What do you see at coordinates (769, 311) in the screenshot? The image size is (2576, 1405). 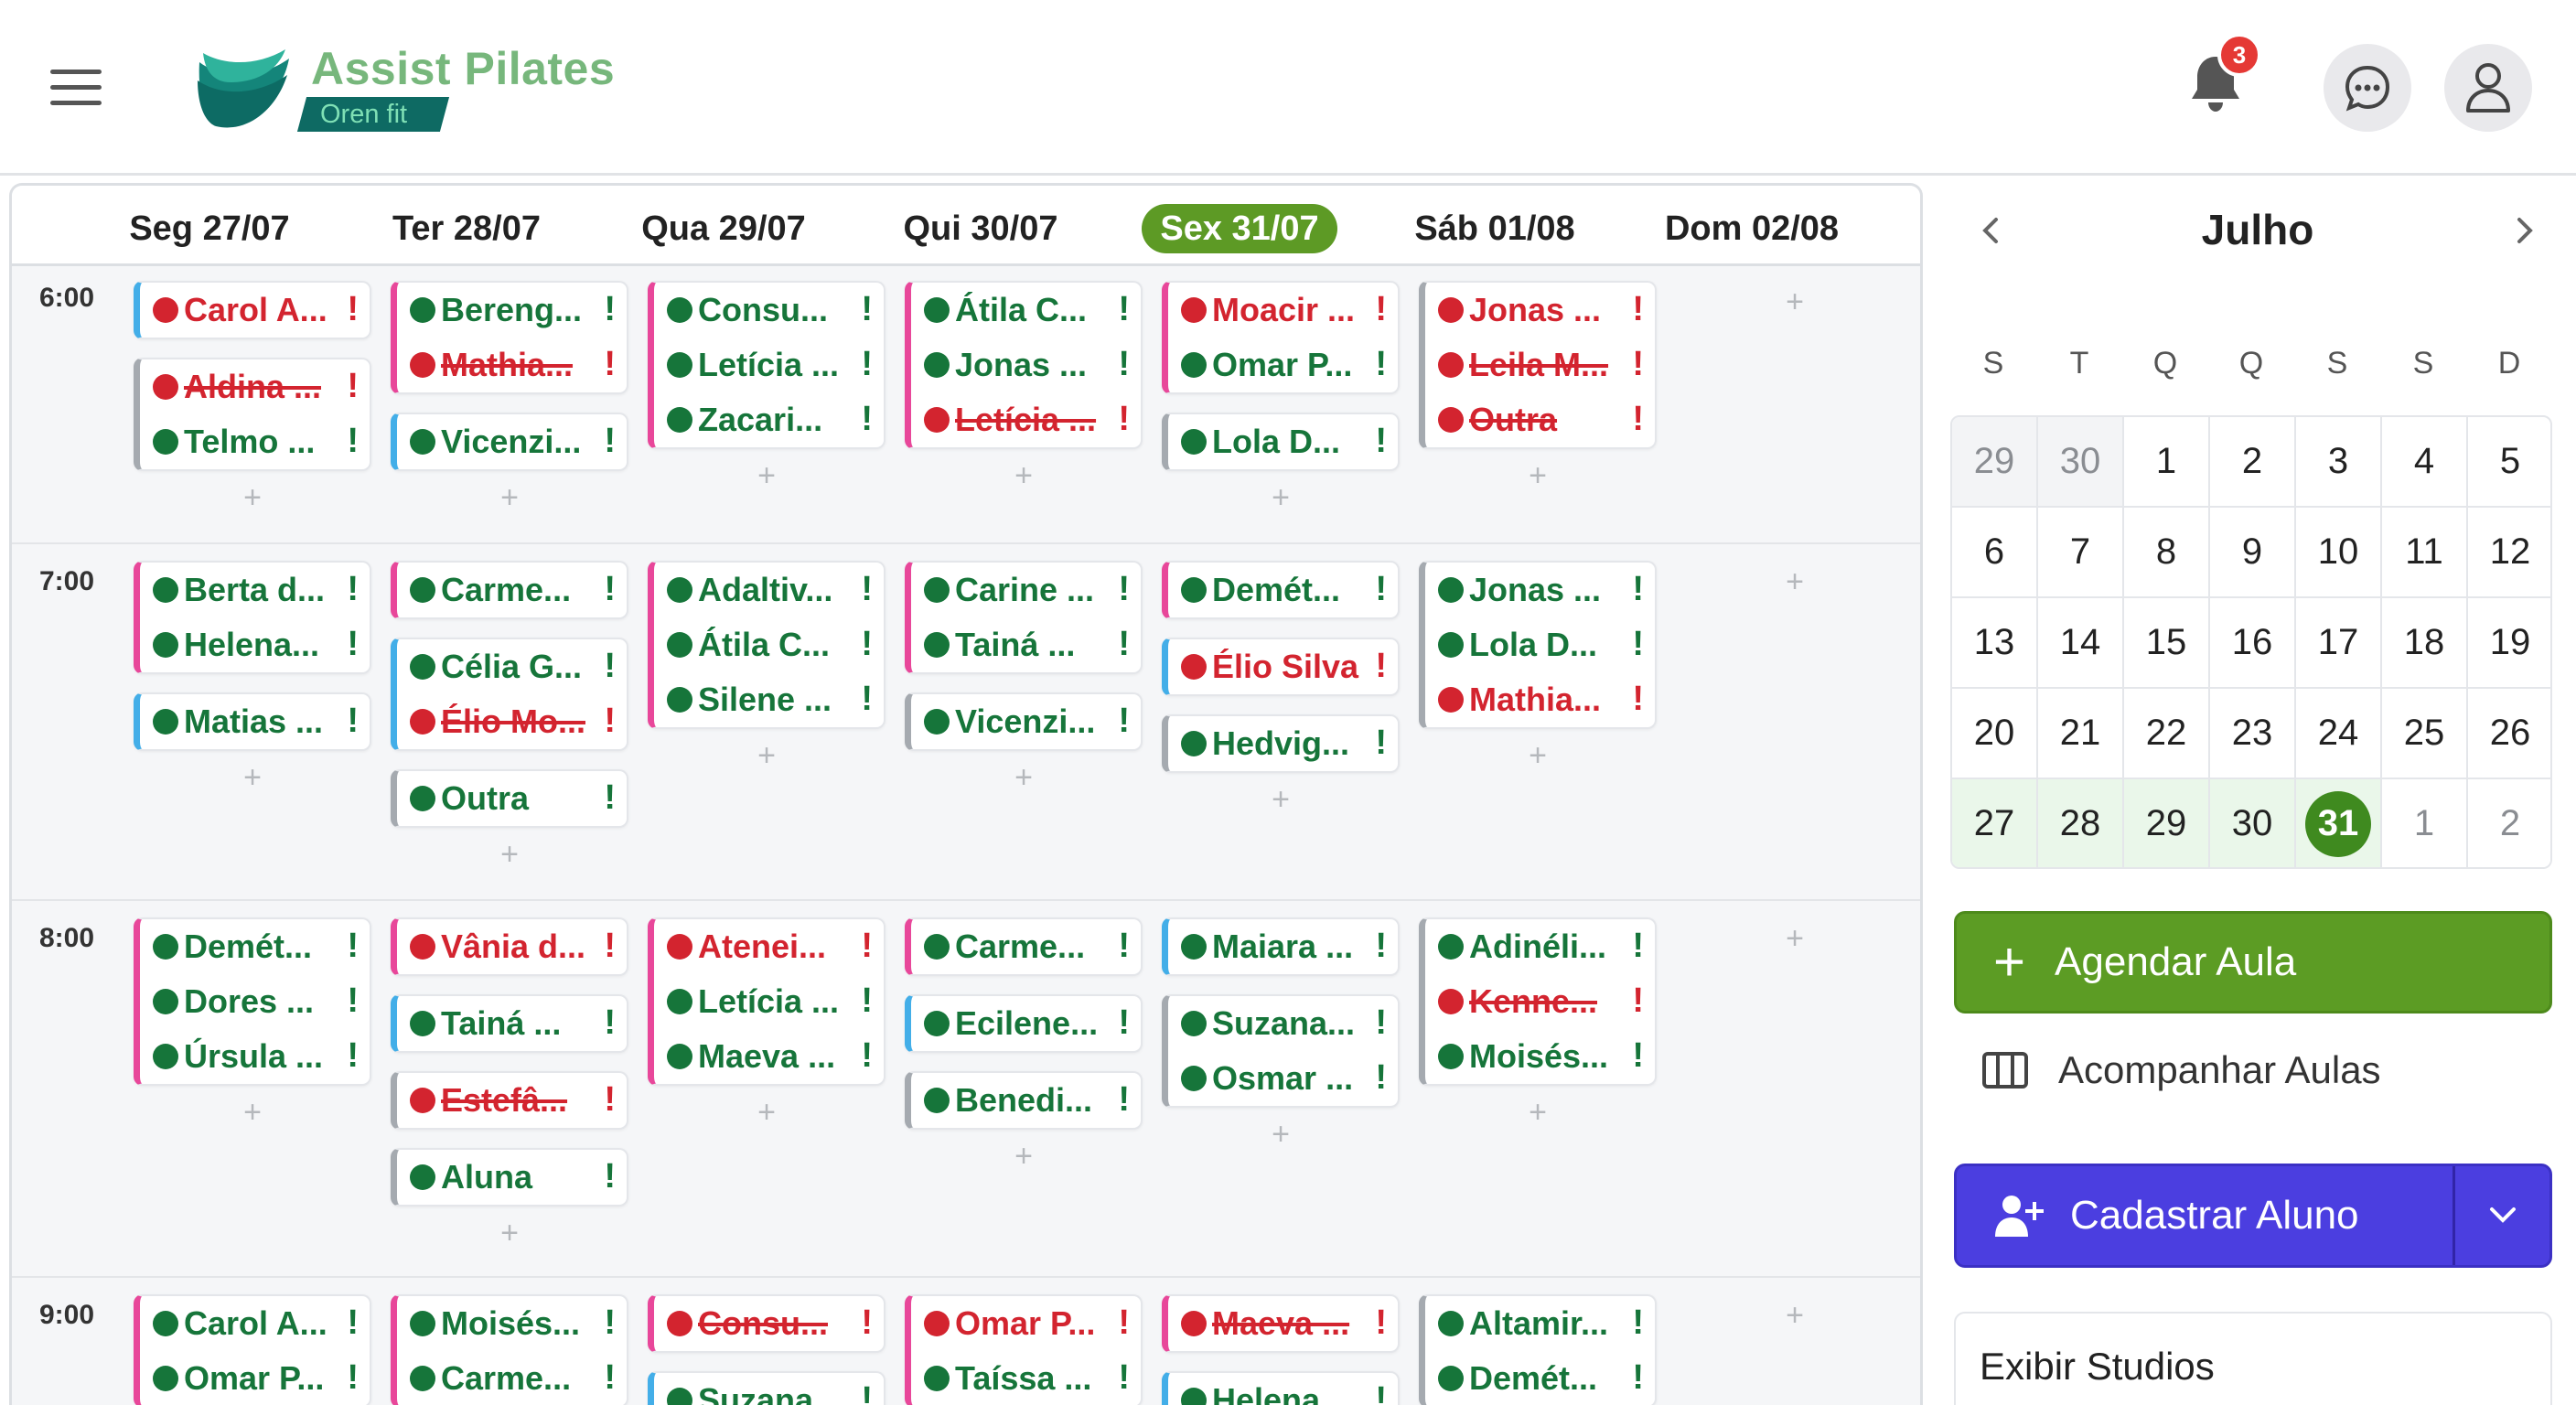 I see `student-entry: Consu...!` at bounding box center [769, 311].